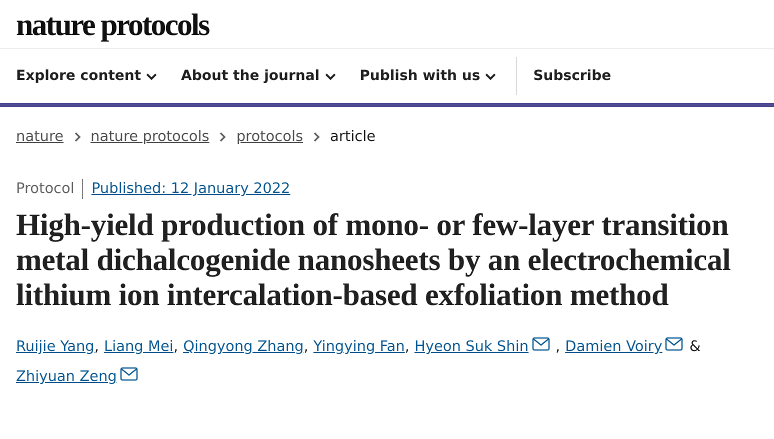 Image resolution: width=774 pixels, height=439 pixels. Describe the element at coordinates (353, 137) in the screenshot. I see `current-page-label: article` at that location.